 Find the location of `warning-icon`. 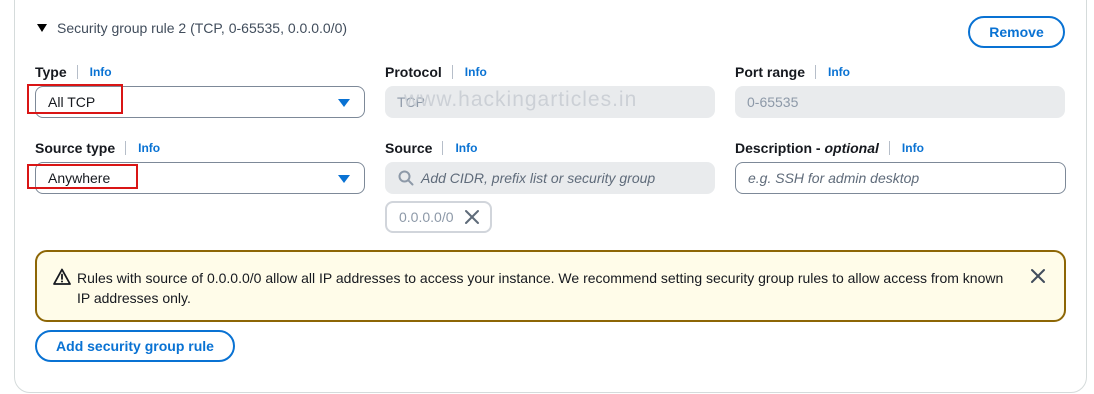

warning-icon is located at coordinates (62, 276).